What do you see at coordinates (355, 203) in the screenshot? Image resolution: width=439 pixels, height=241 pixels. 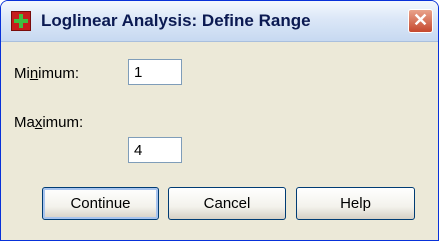 I see `help-button: Help` at bounding box center [355, 203].